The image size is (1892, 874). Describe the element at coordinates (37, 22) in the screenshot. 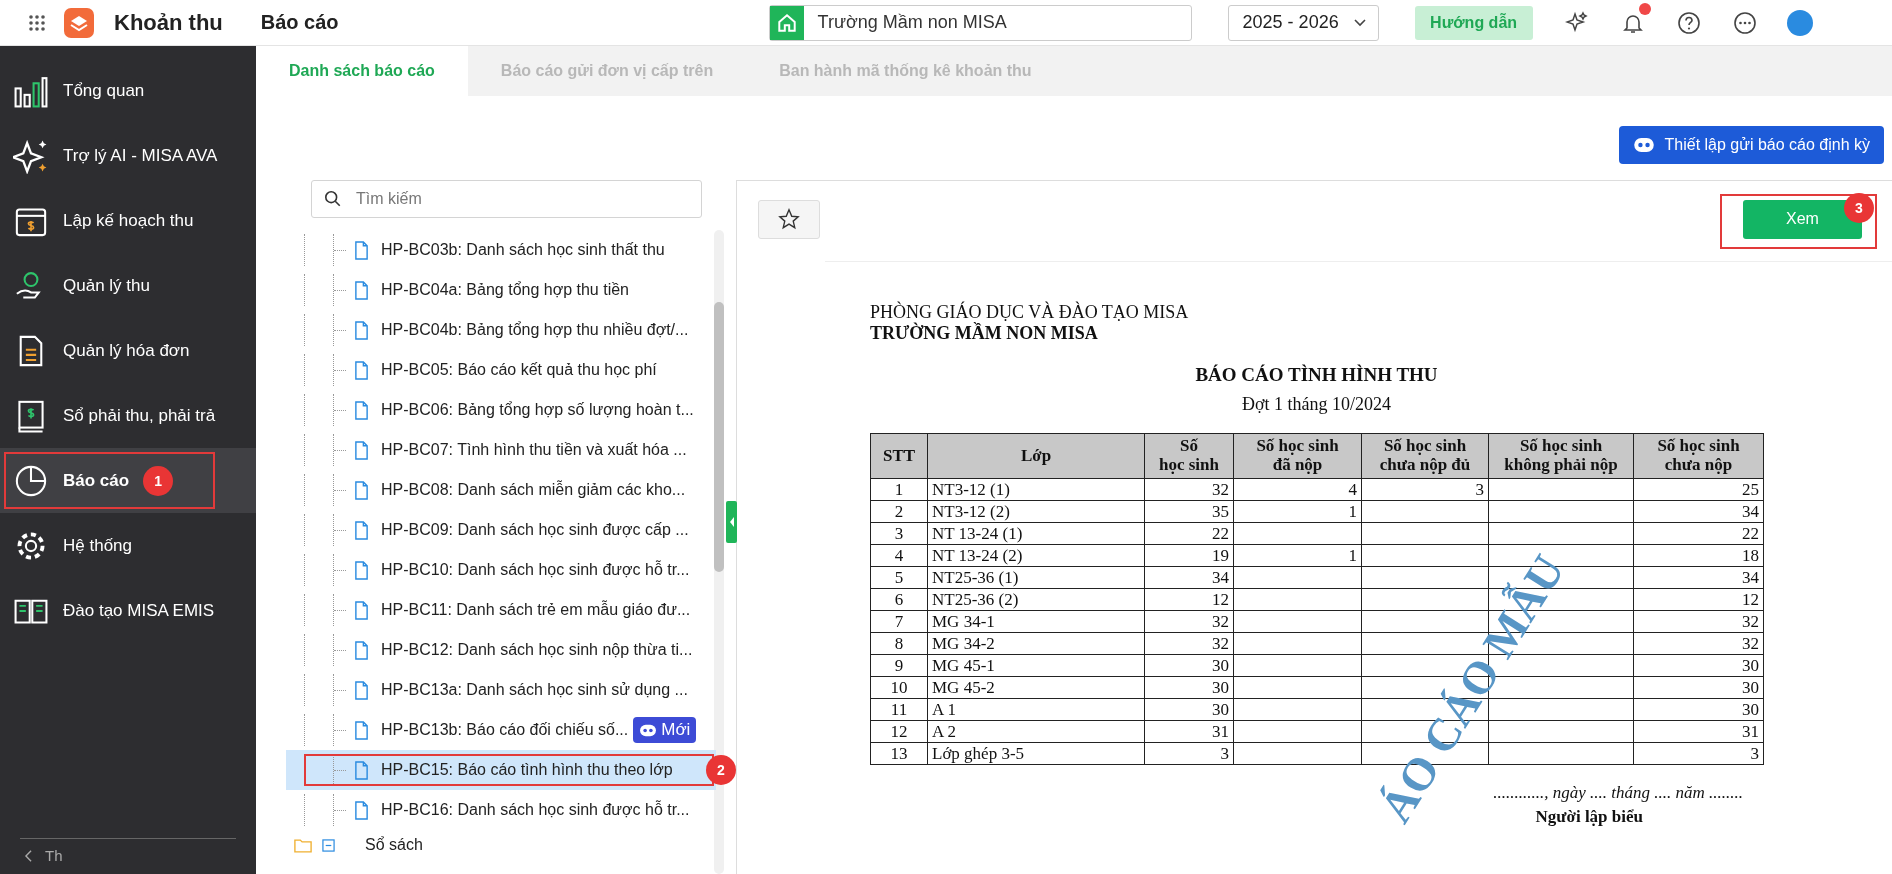

I see `app-grid-icon` at that location.